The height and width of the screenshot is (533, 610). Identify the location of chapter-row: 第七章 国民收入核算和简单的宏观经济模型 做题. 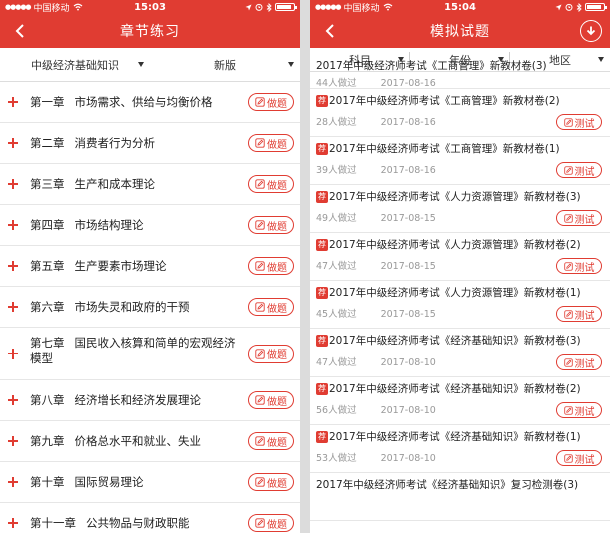
(150, 354).